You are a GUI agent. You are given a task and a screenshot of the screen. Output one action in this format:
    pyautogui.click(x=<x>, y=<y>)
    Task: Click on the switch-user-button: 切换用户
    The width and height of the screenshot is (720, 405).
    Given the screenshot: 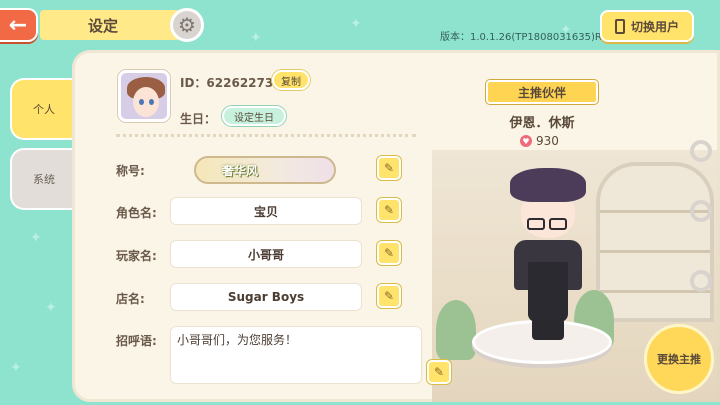 What is the action you would take?
    pyautogui.click(x=647, y=26)
    